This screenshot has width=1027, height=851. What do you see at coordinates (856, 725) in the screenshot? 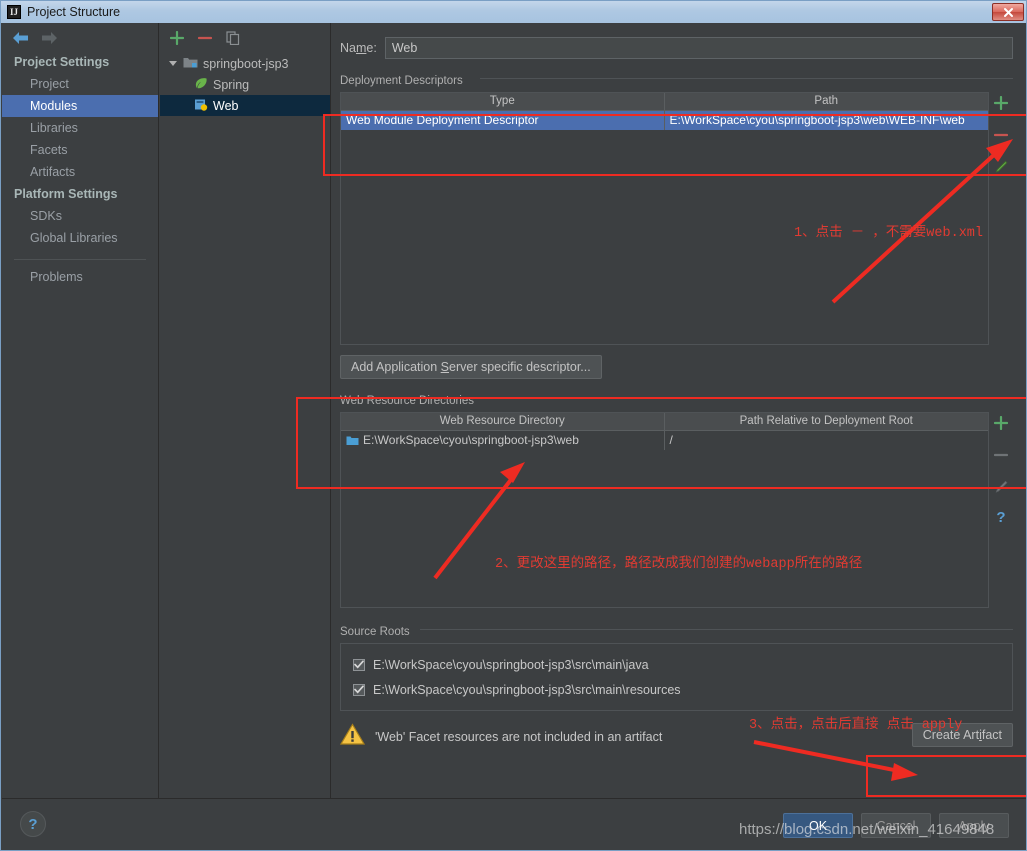
I see `annotation-note-3: 3、点击，点击后直接 点击 apply` at bounding box center [856, 725].